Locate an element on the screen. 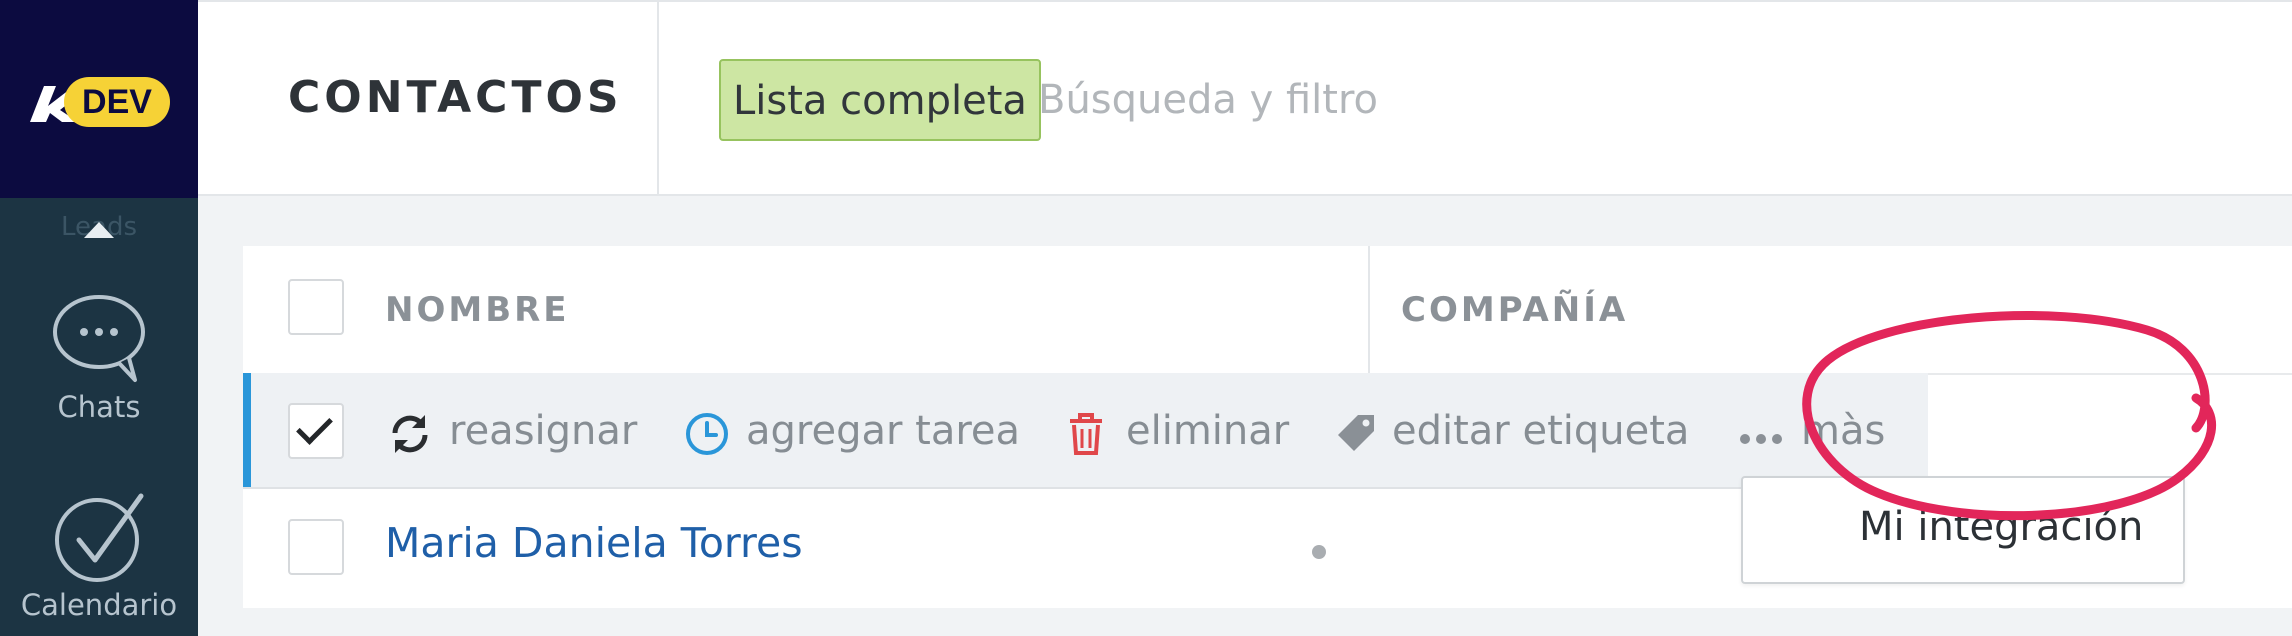 Image resolution: width=2292 pixels, height=636 pixels. reassign-button: reasignar is located at coordinates (527, 431).